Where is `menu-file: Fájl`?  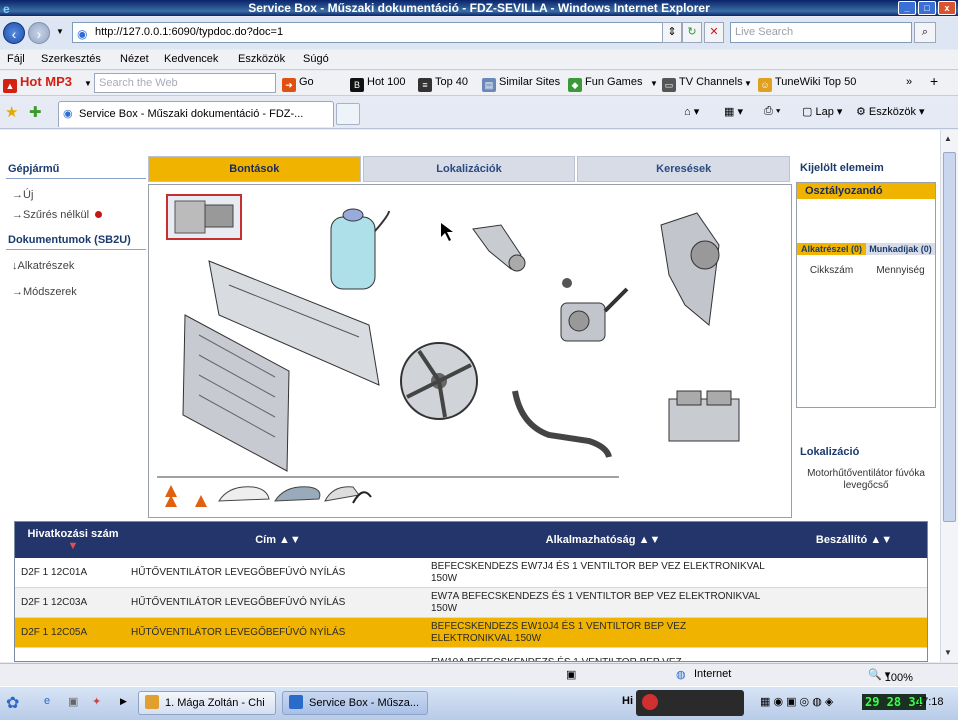 menu-file: Fájl is located at coordinates (16, 59).